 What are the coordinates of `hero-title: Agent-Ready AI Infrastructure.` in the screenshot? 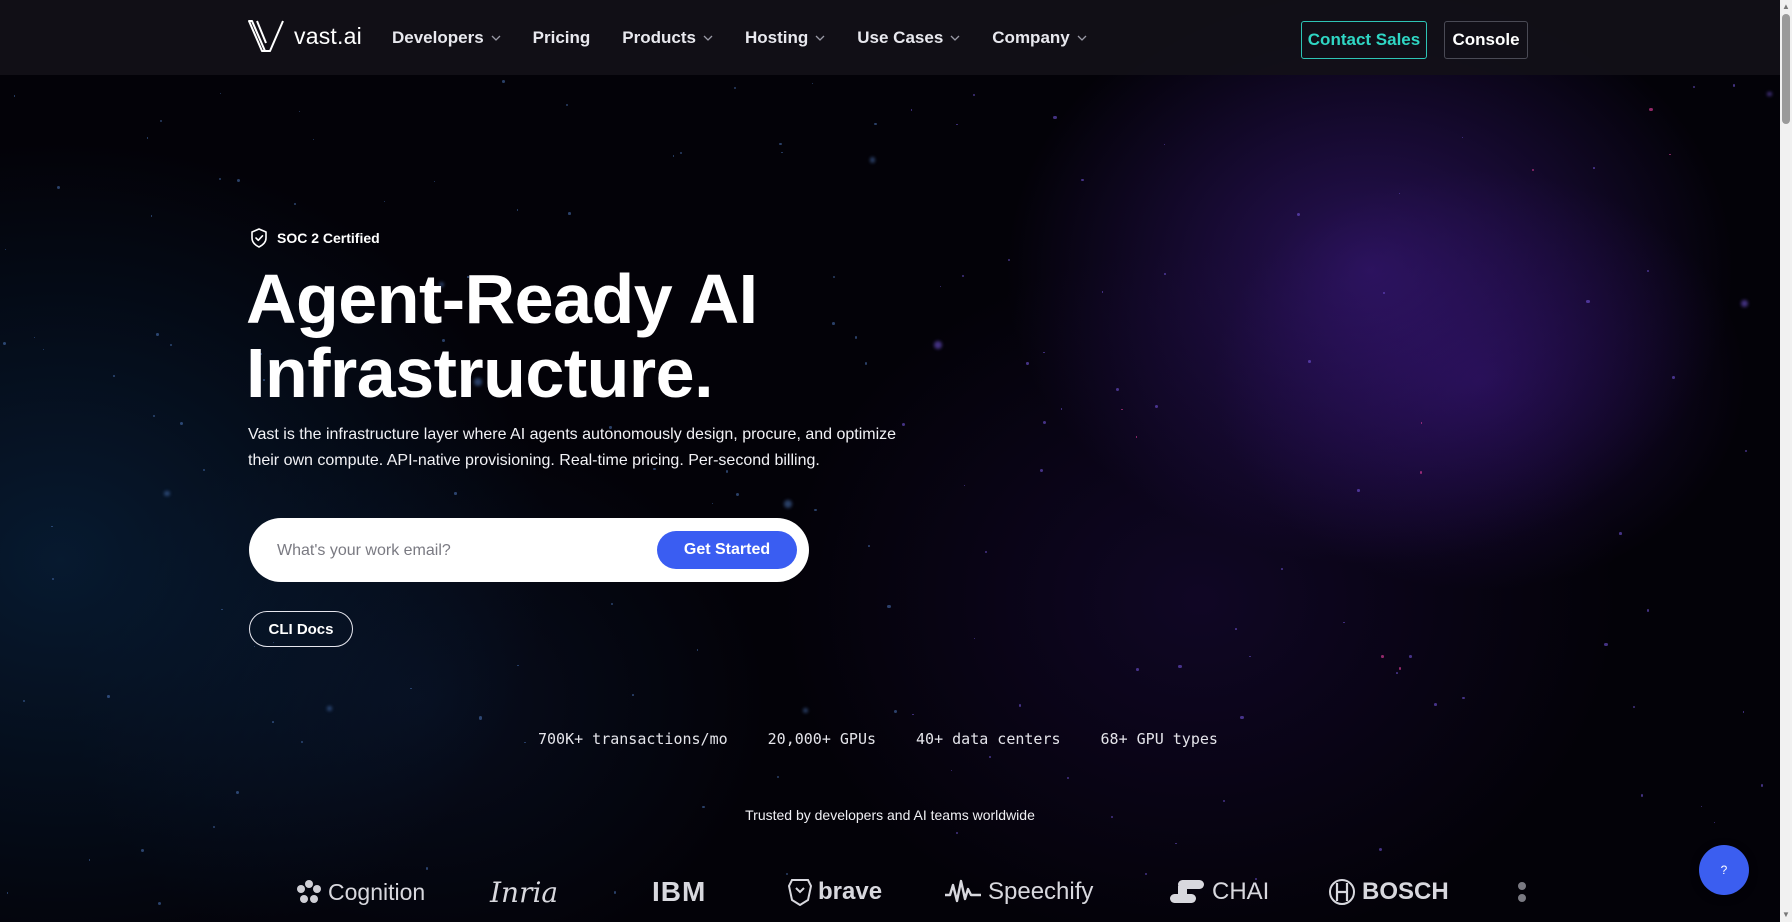 It's located at (502, 336).